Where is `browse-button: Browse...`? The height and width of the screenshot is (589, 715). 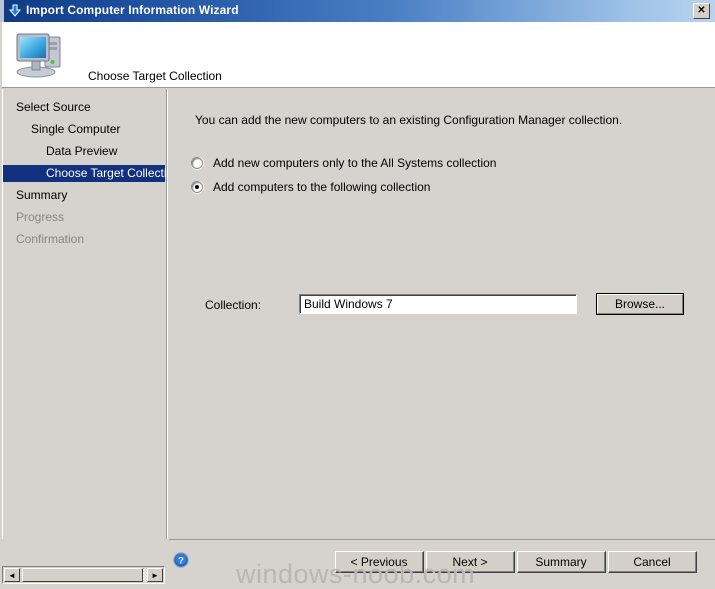
browse-button: Browse... is located at coordinates (640, 304).